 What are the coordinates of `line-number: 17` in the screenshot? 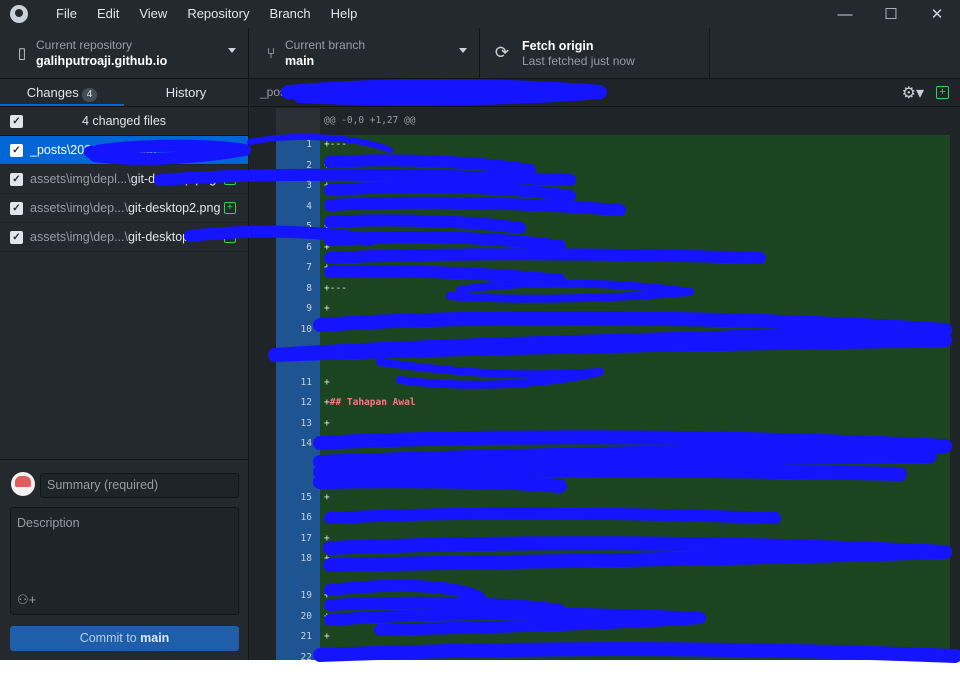 It's located at (298, 539).